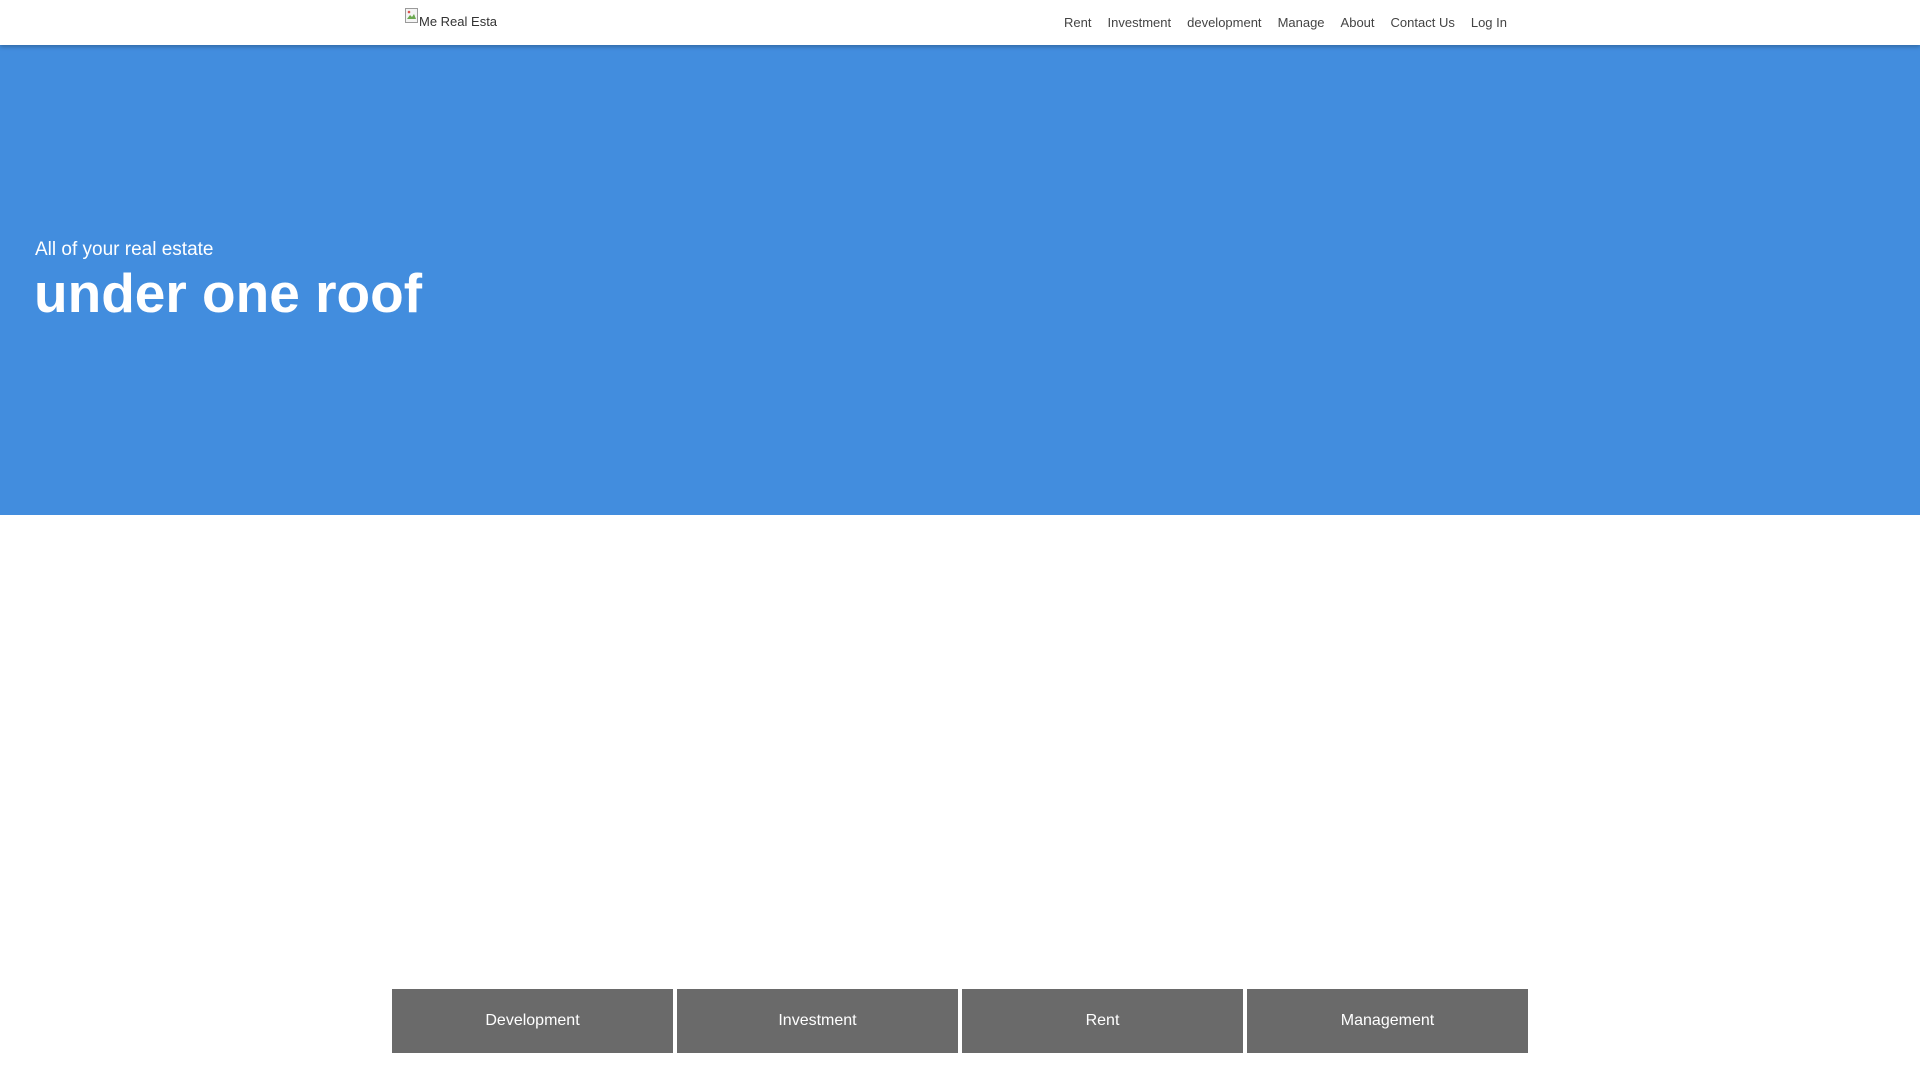 The image size is (1920, 1080). I want to click on hero-title: under one roof, so click(228, 293).